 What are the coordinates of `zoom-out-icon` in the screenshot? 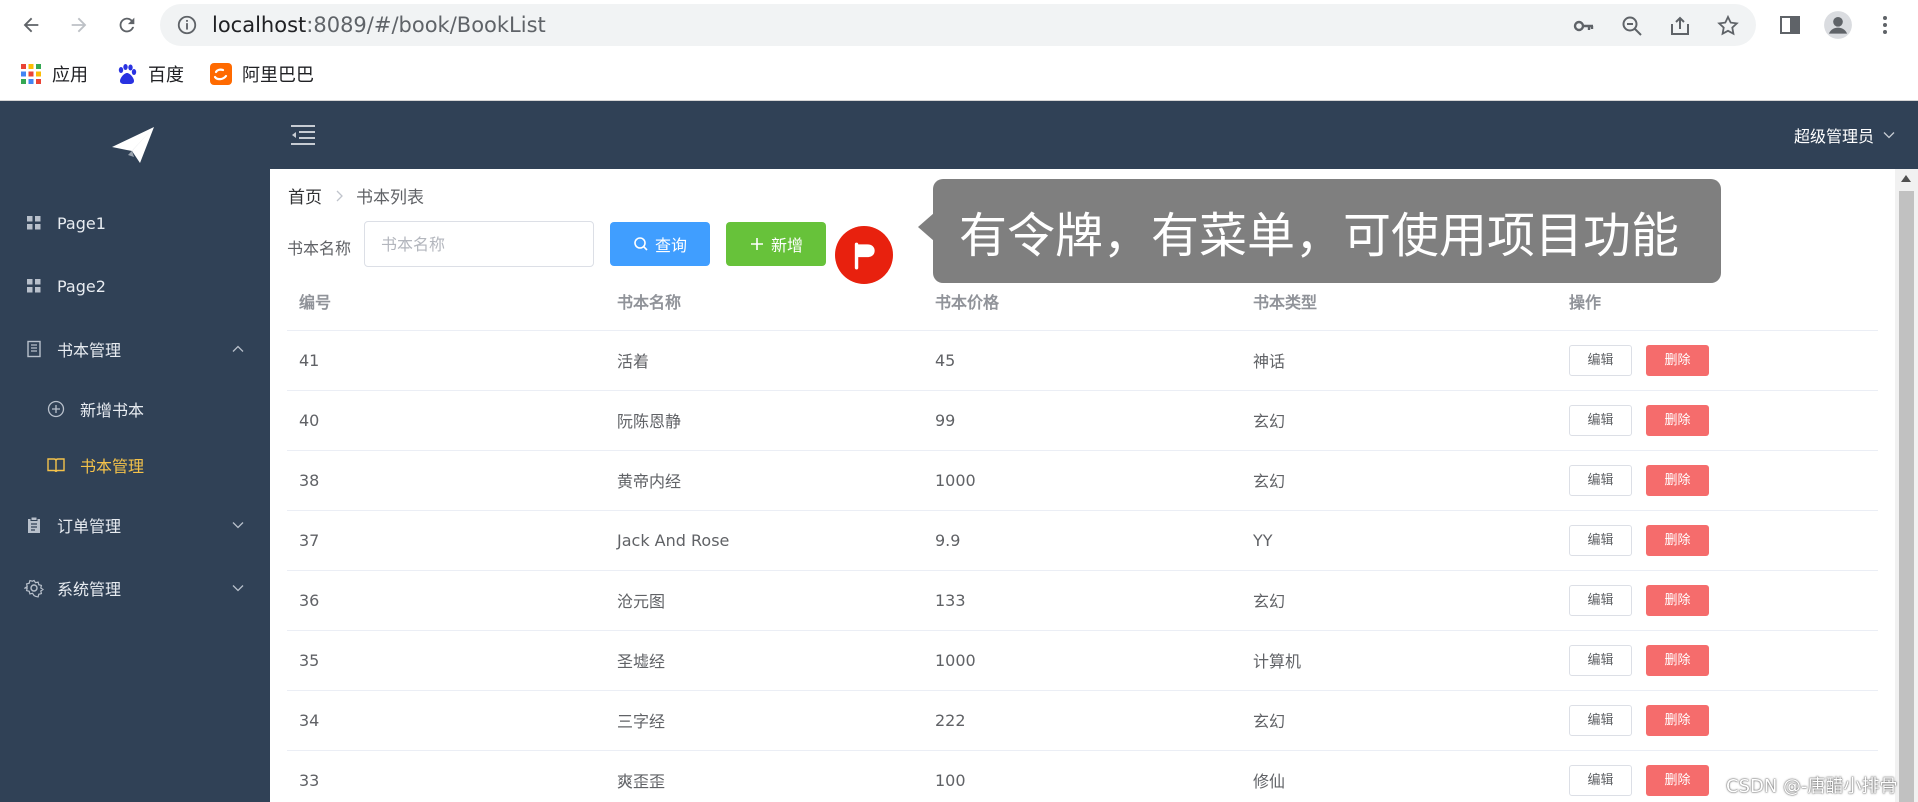 It's located at (1632, 26).